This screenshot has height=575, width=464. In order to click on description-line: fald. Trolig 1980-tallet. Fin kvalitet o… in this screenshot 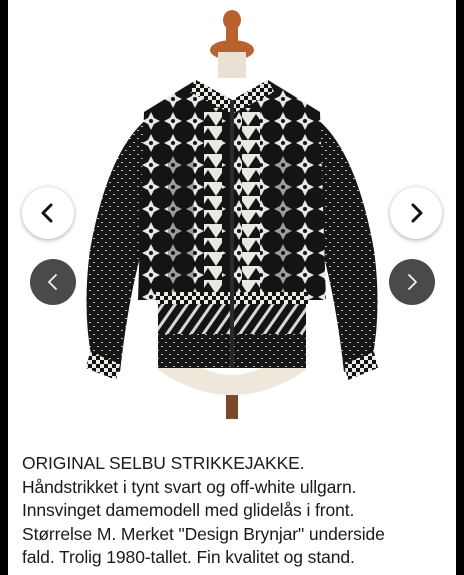, I will do `click(188, 557)`.